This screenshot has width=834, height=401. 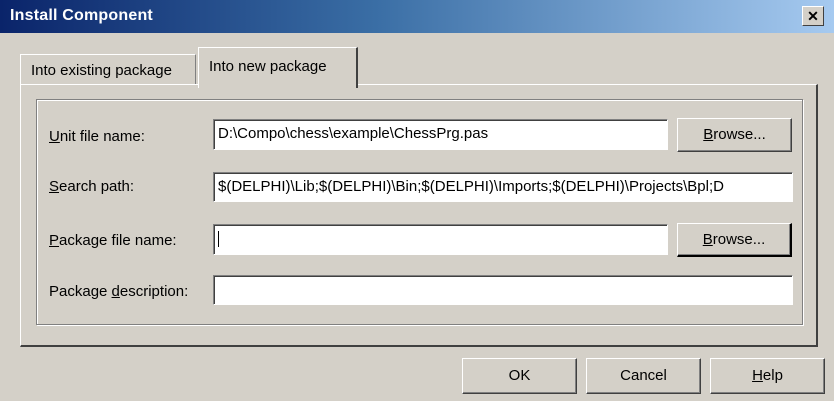 What do you see at coordinates (767, 376) in the screenshot?
I see `help-button: Help` at bounding box center [767, 376].